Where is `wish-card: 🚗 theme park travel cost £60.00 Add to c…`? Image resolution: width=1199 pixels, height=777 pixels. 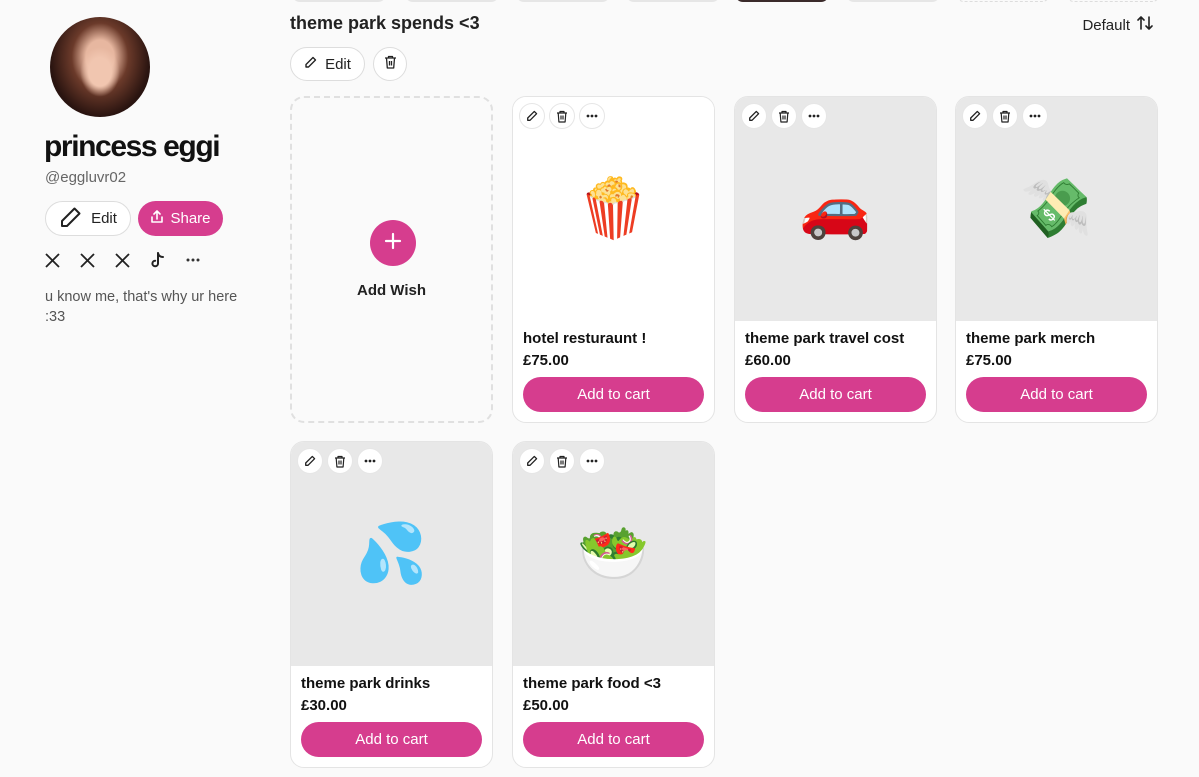
wish-card: 🚗 theme park travel cost £60.00 Add to c… is located at coordinates (835, 259).